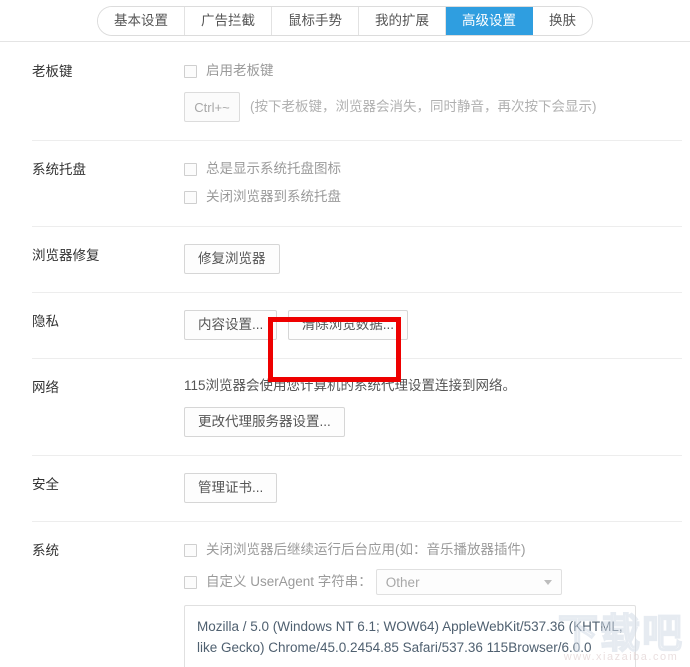  Describe the element at coordinates (190, 71) in the screenshot. I see `checkbox-enable-boss-key` at that location.